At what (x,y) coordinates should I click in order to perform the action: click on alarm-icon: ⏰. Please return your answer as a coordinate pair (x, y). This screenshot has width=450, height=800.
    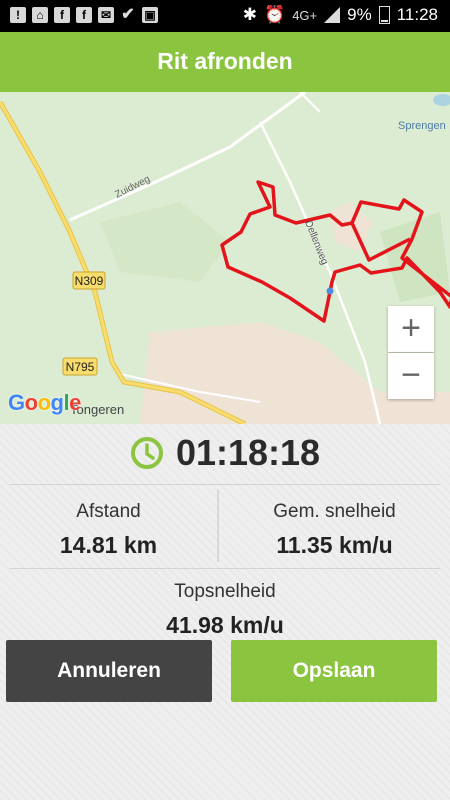
    Looking at the image, I should click on (275, 14).